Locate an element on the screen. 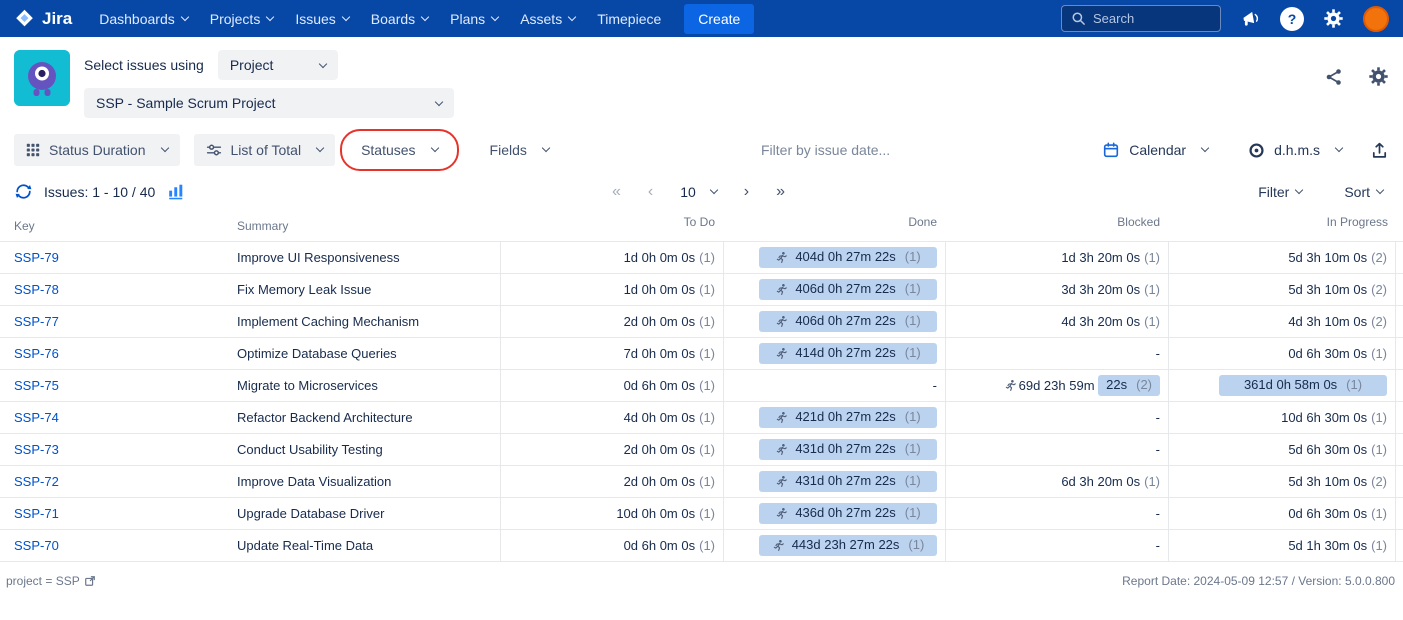  issue-key-link: SSP-79 is located at coordinates (36, 257).